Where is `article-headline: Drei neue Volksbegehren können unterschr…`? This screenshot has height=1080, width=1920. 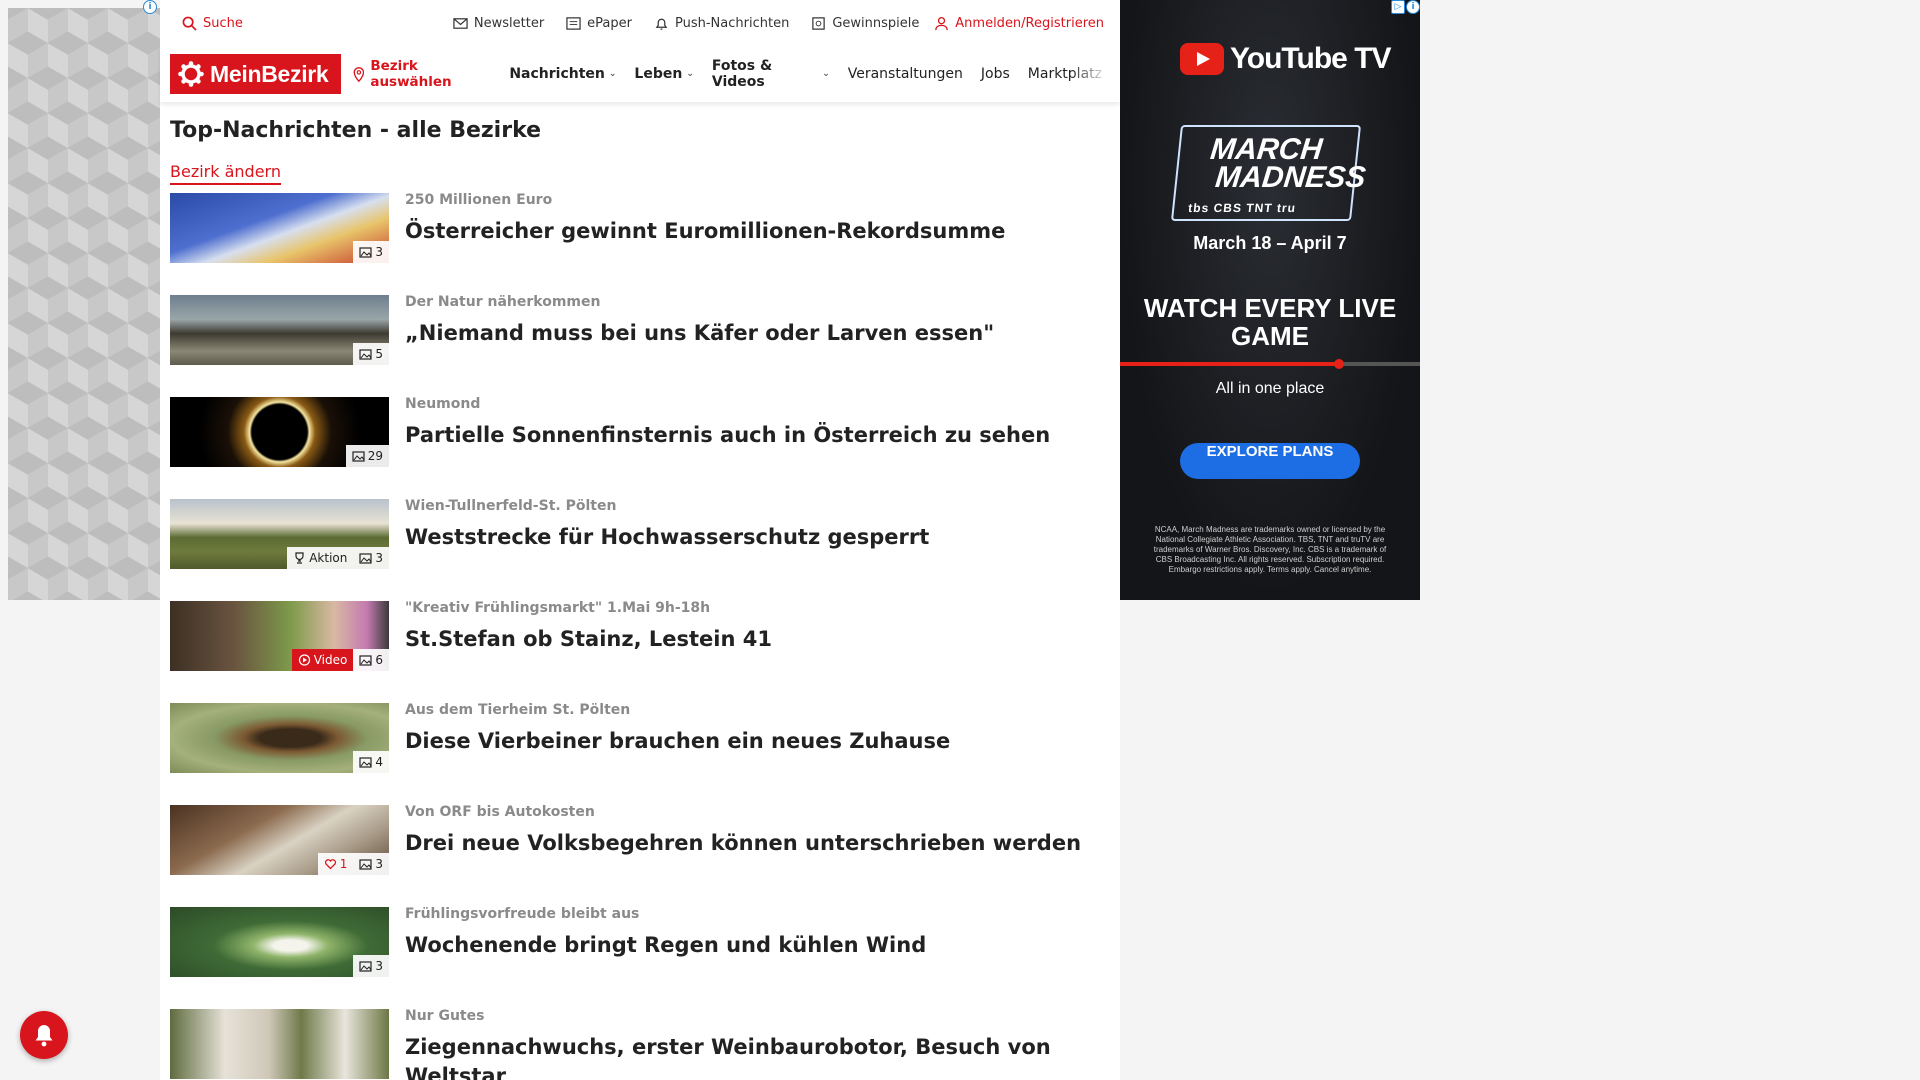
article-headline: Drei neue Volksbegehren können unterschr… is located at coordinates (743, 843).